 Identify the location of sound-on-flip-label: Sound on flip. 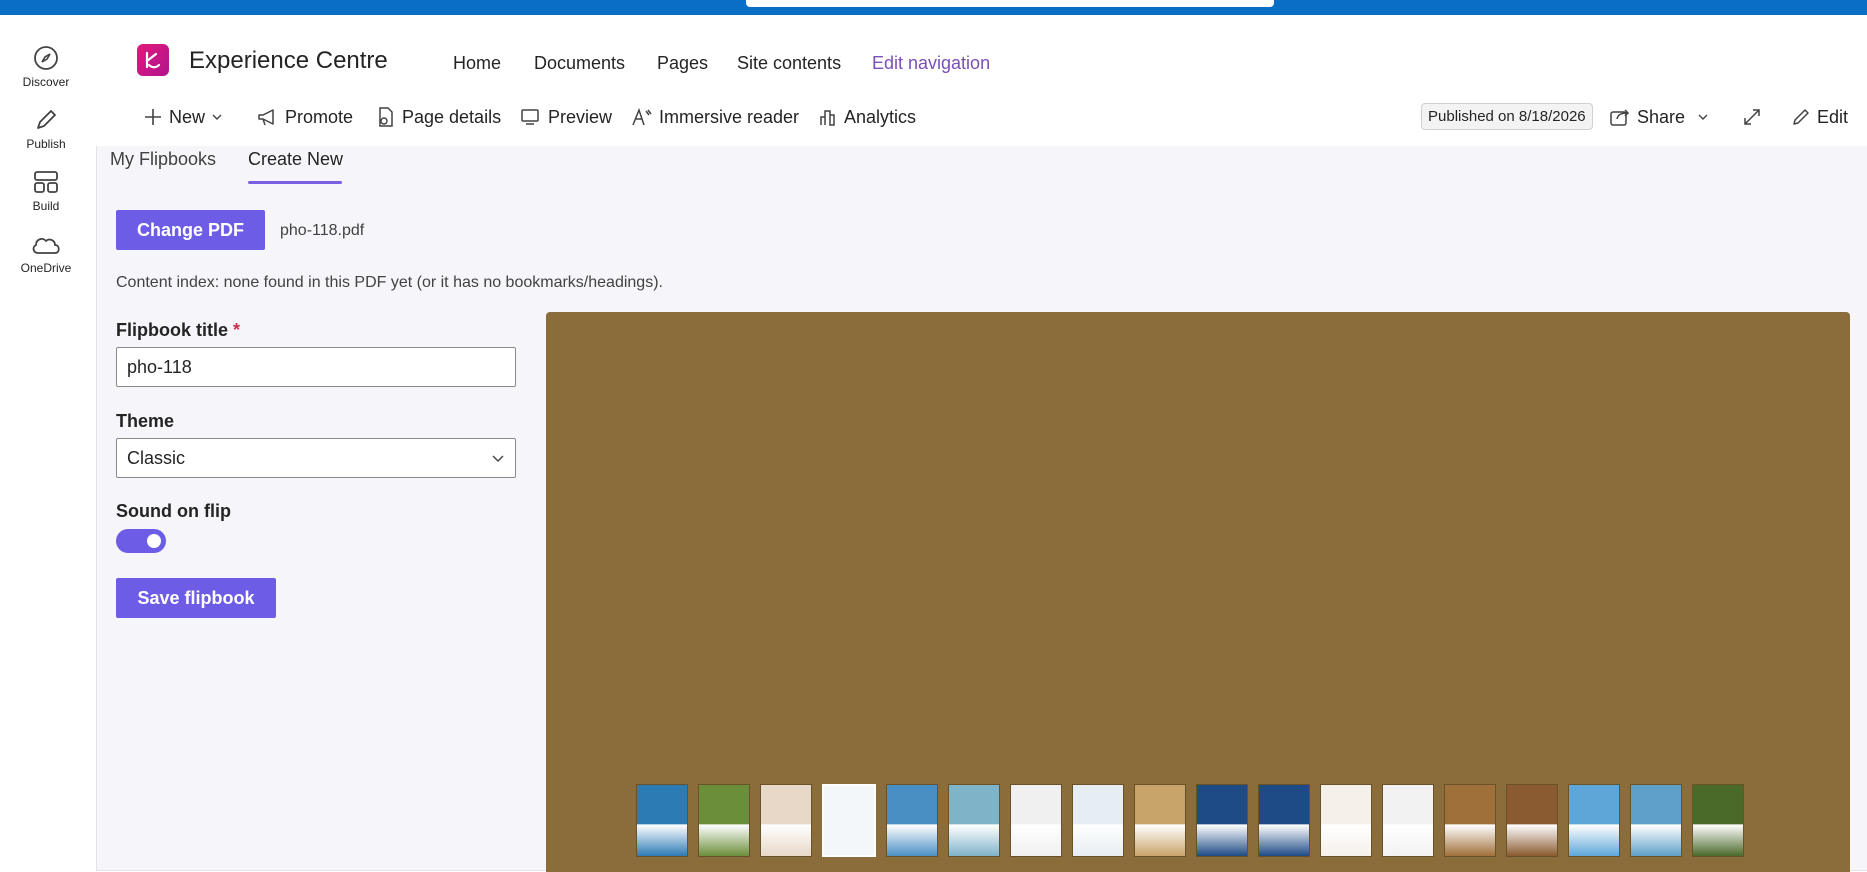
(173, 511).